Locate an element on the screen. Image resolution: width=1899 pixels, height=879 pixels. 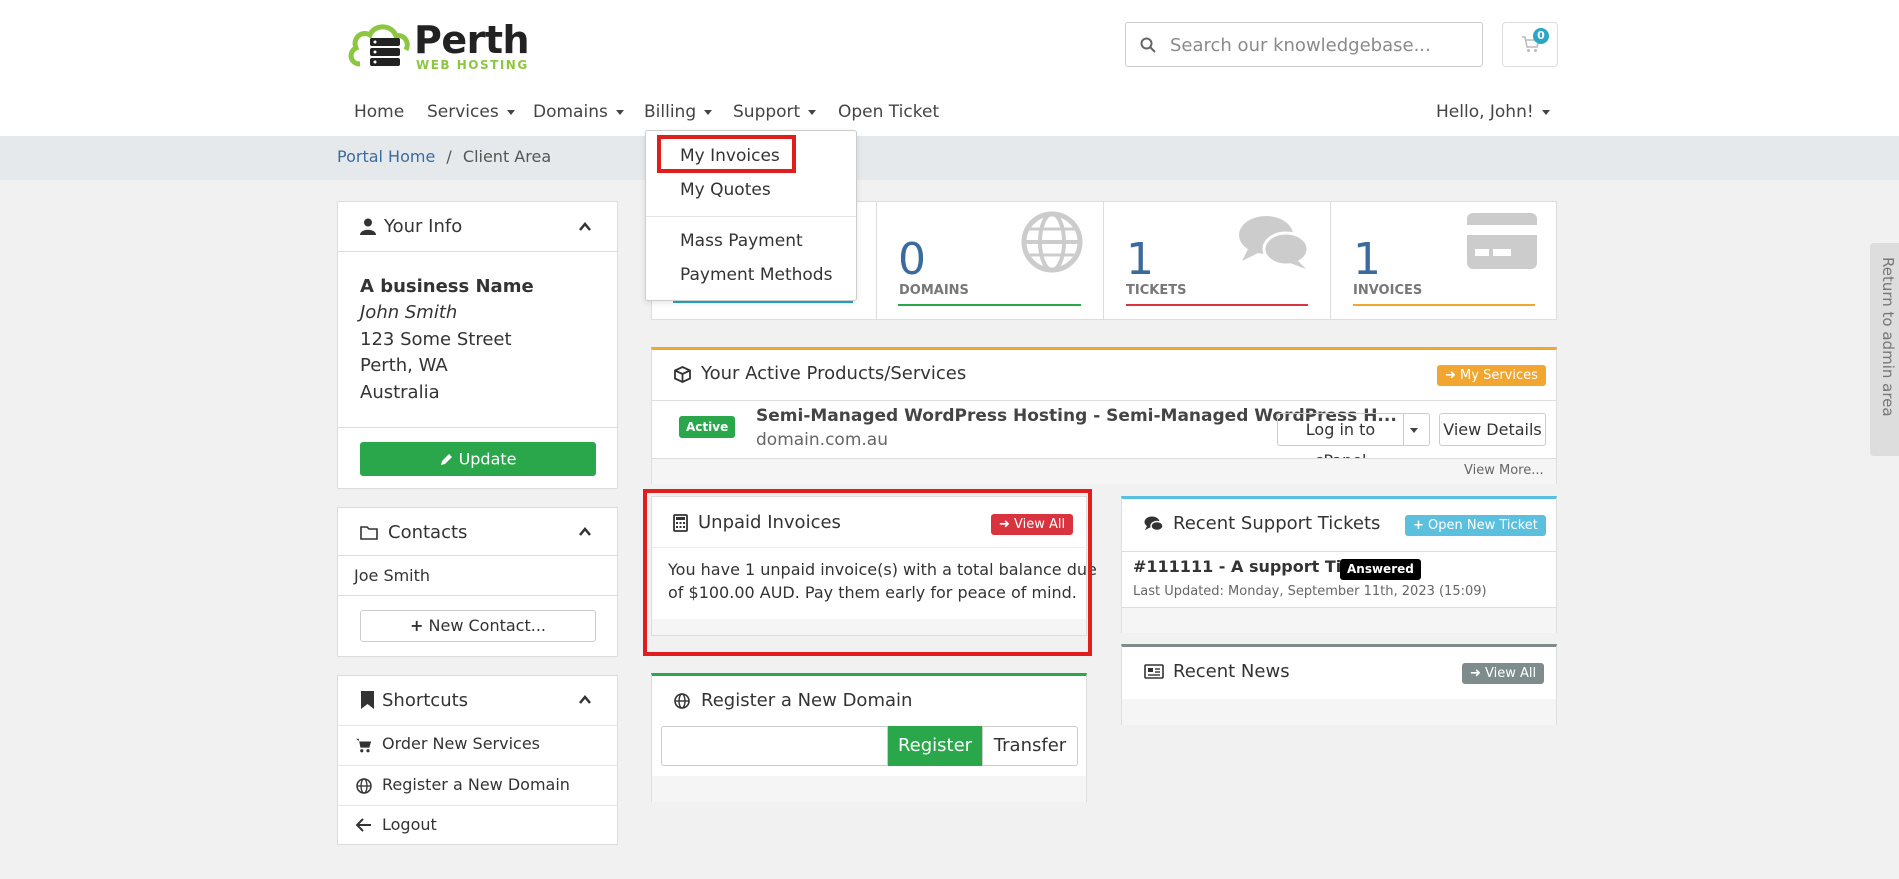
cpanel-dropdown-toggle is located at coordinates (1416, 429).